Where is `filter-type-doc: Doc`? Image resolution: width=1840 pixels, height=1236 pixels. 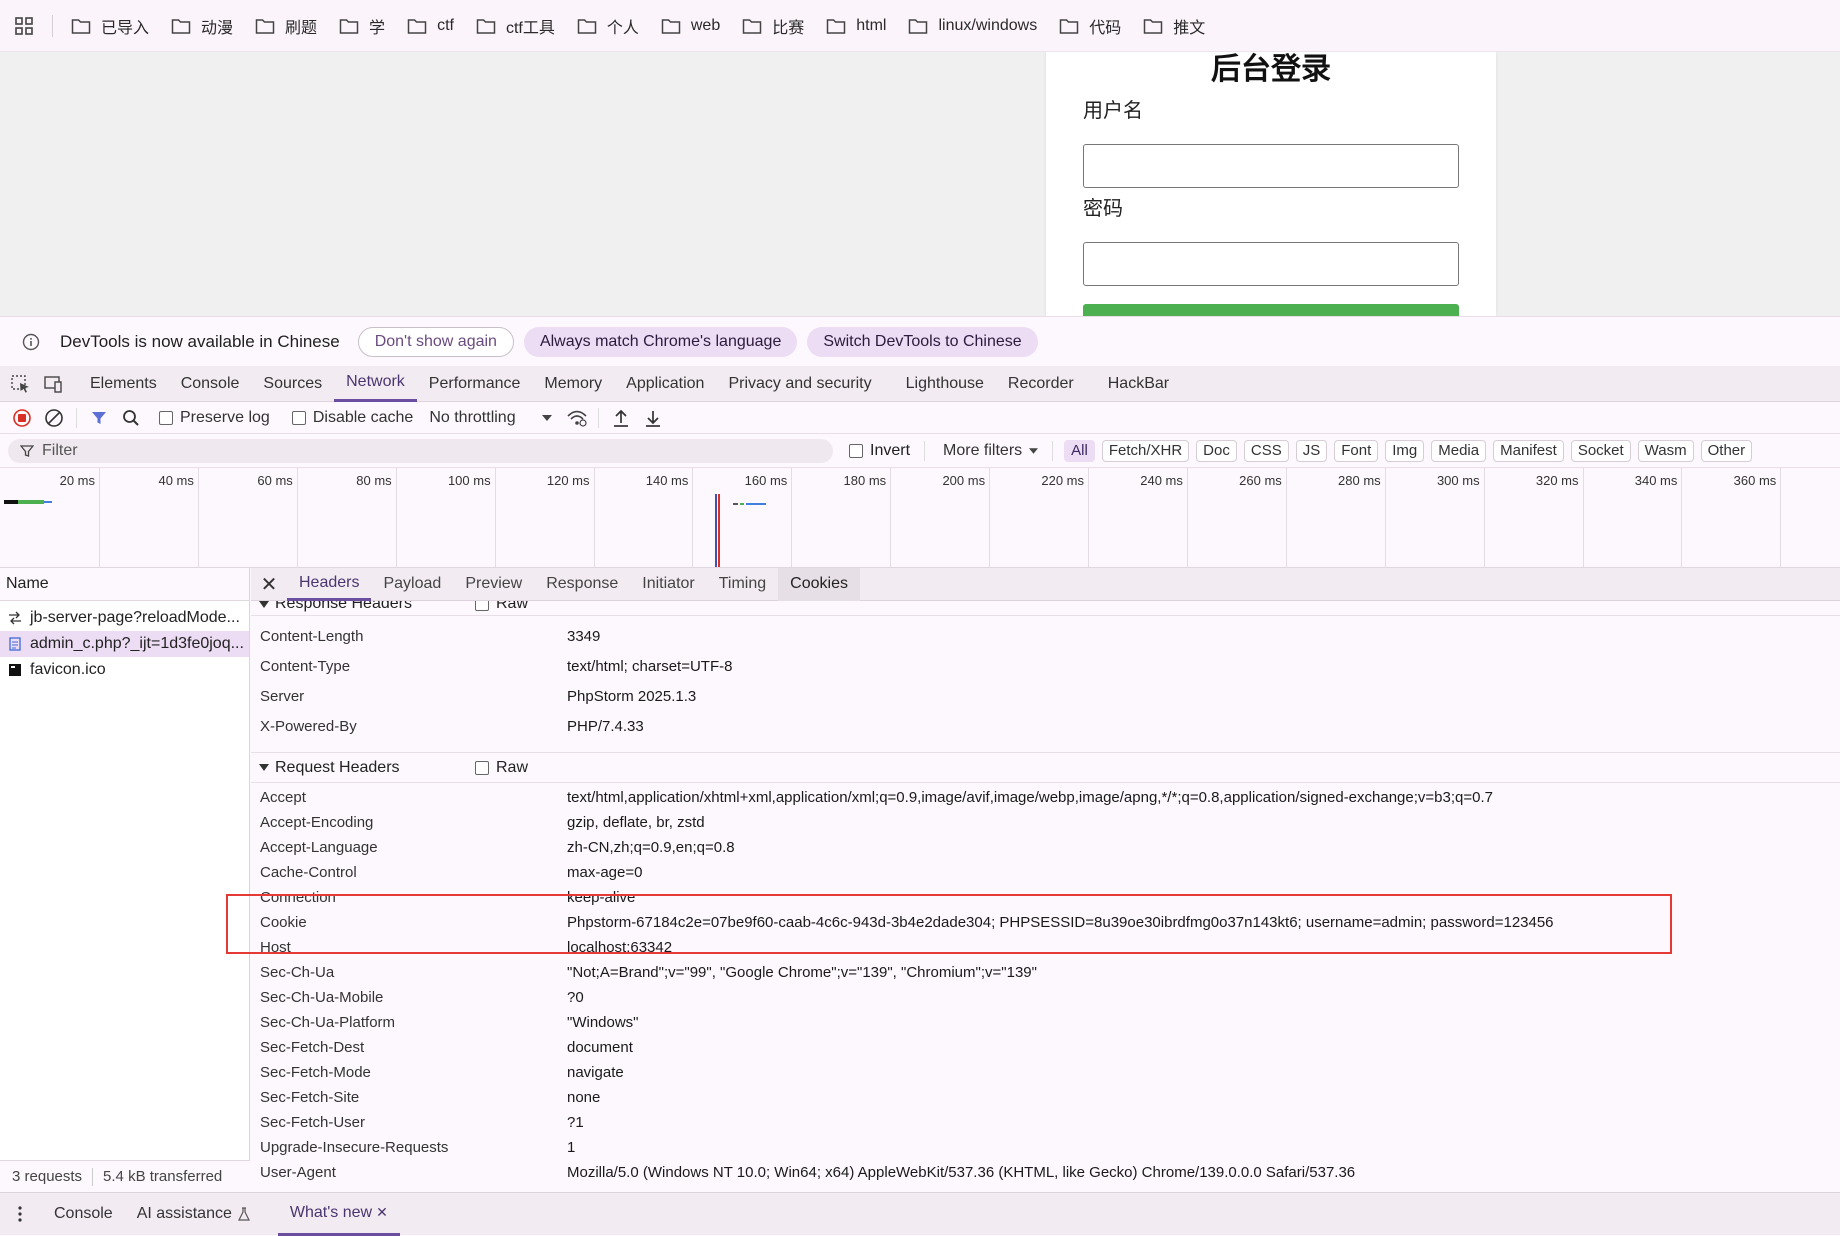 filter-type-doc: Doc is located at coordinates (1216, 450).